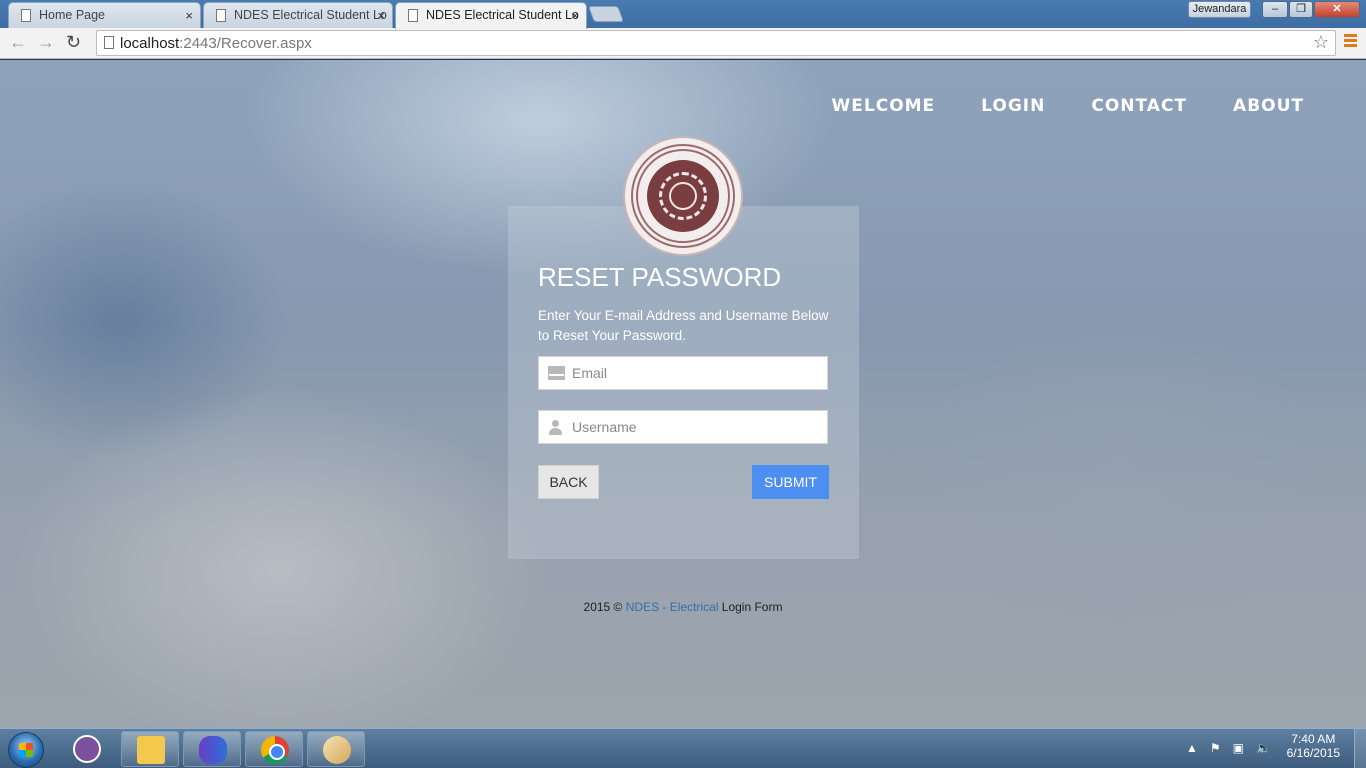 The width and height of the screenshot is (1366, 768). Describe the element at coordinates (568, 482) in the screenshot. I see `back-button: BACK` at that location.